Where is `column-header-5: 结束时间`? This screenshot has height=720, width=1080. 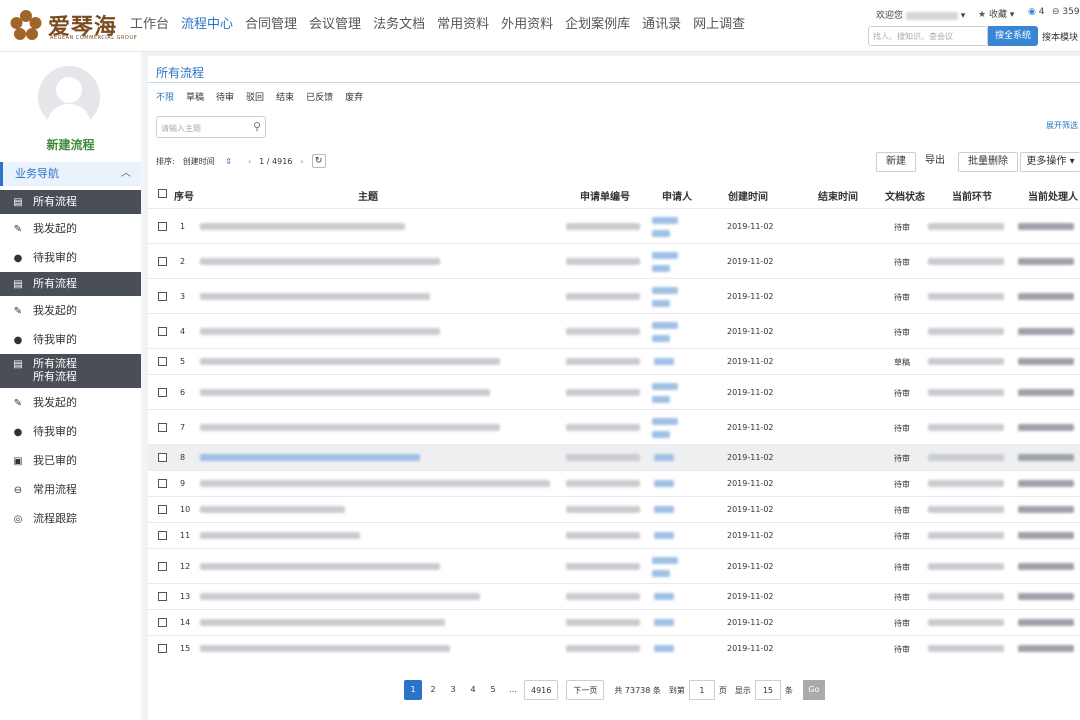
column-header-5: 结束时间 is located at coordinates (838, 195).